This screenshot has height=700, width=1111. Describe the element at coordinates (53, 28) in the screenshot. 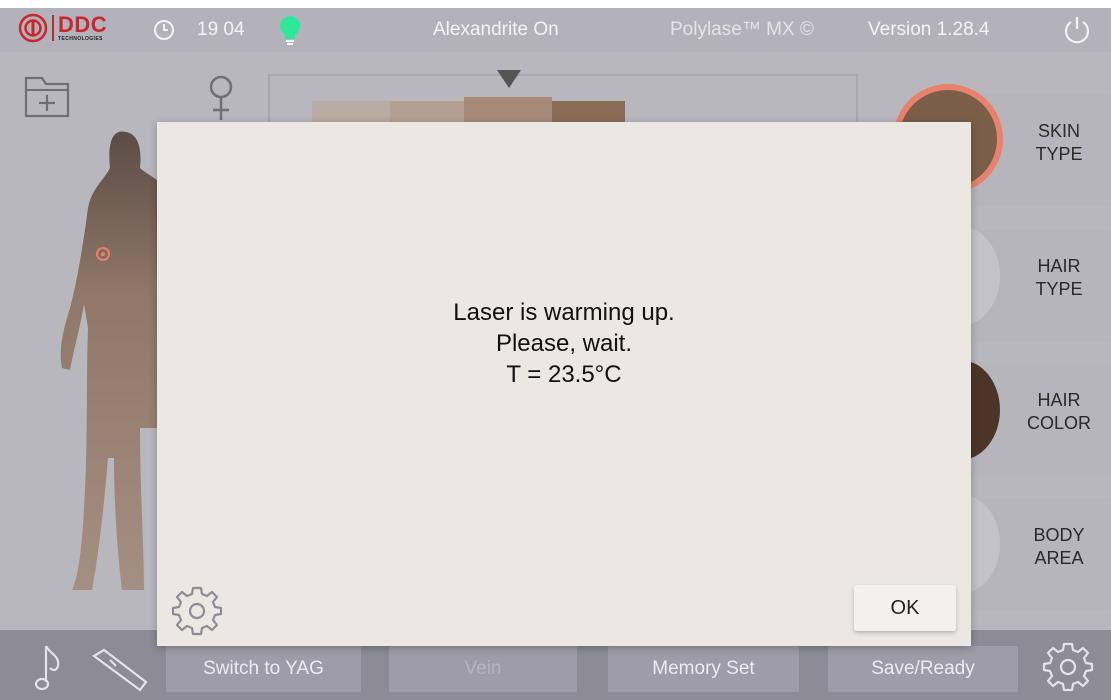

I see `logo-separator` at that location.